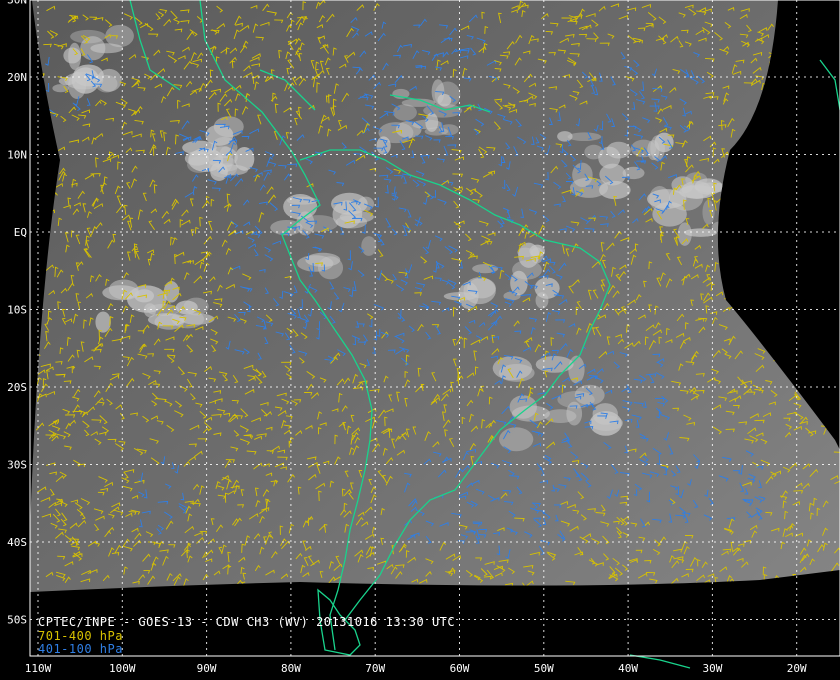 Image resolution: width=840 pixels, height=680 pixels. I want to click on latitude-label: 10S, so click(17, 310).